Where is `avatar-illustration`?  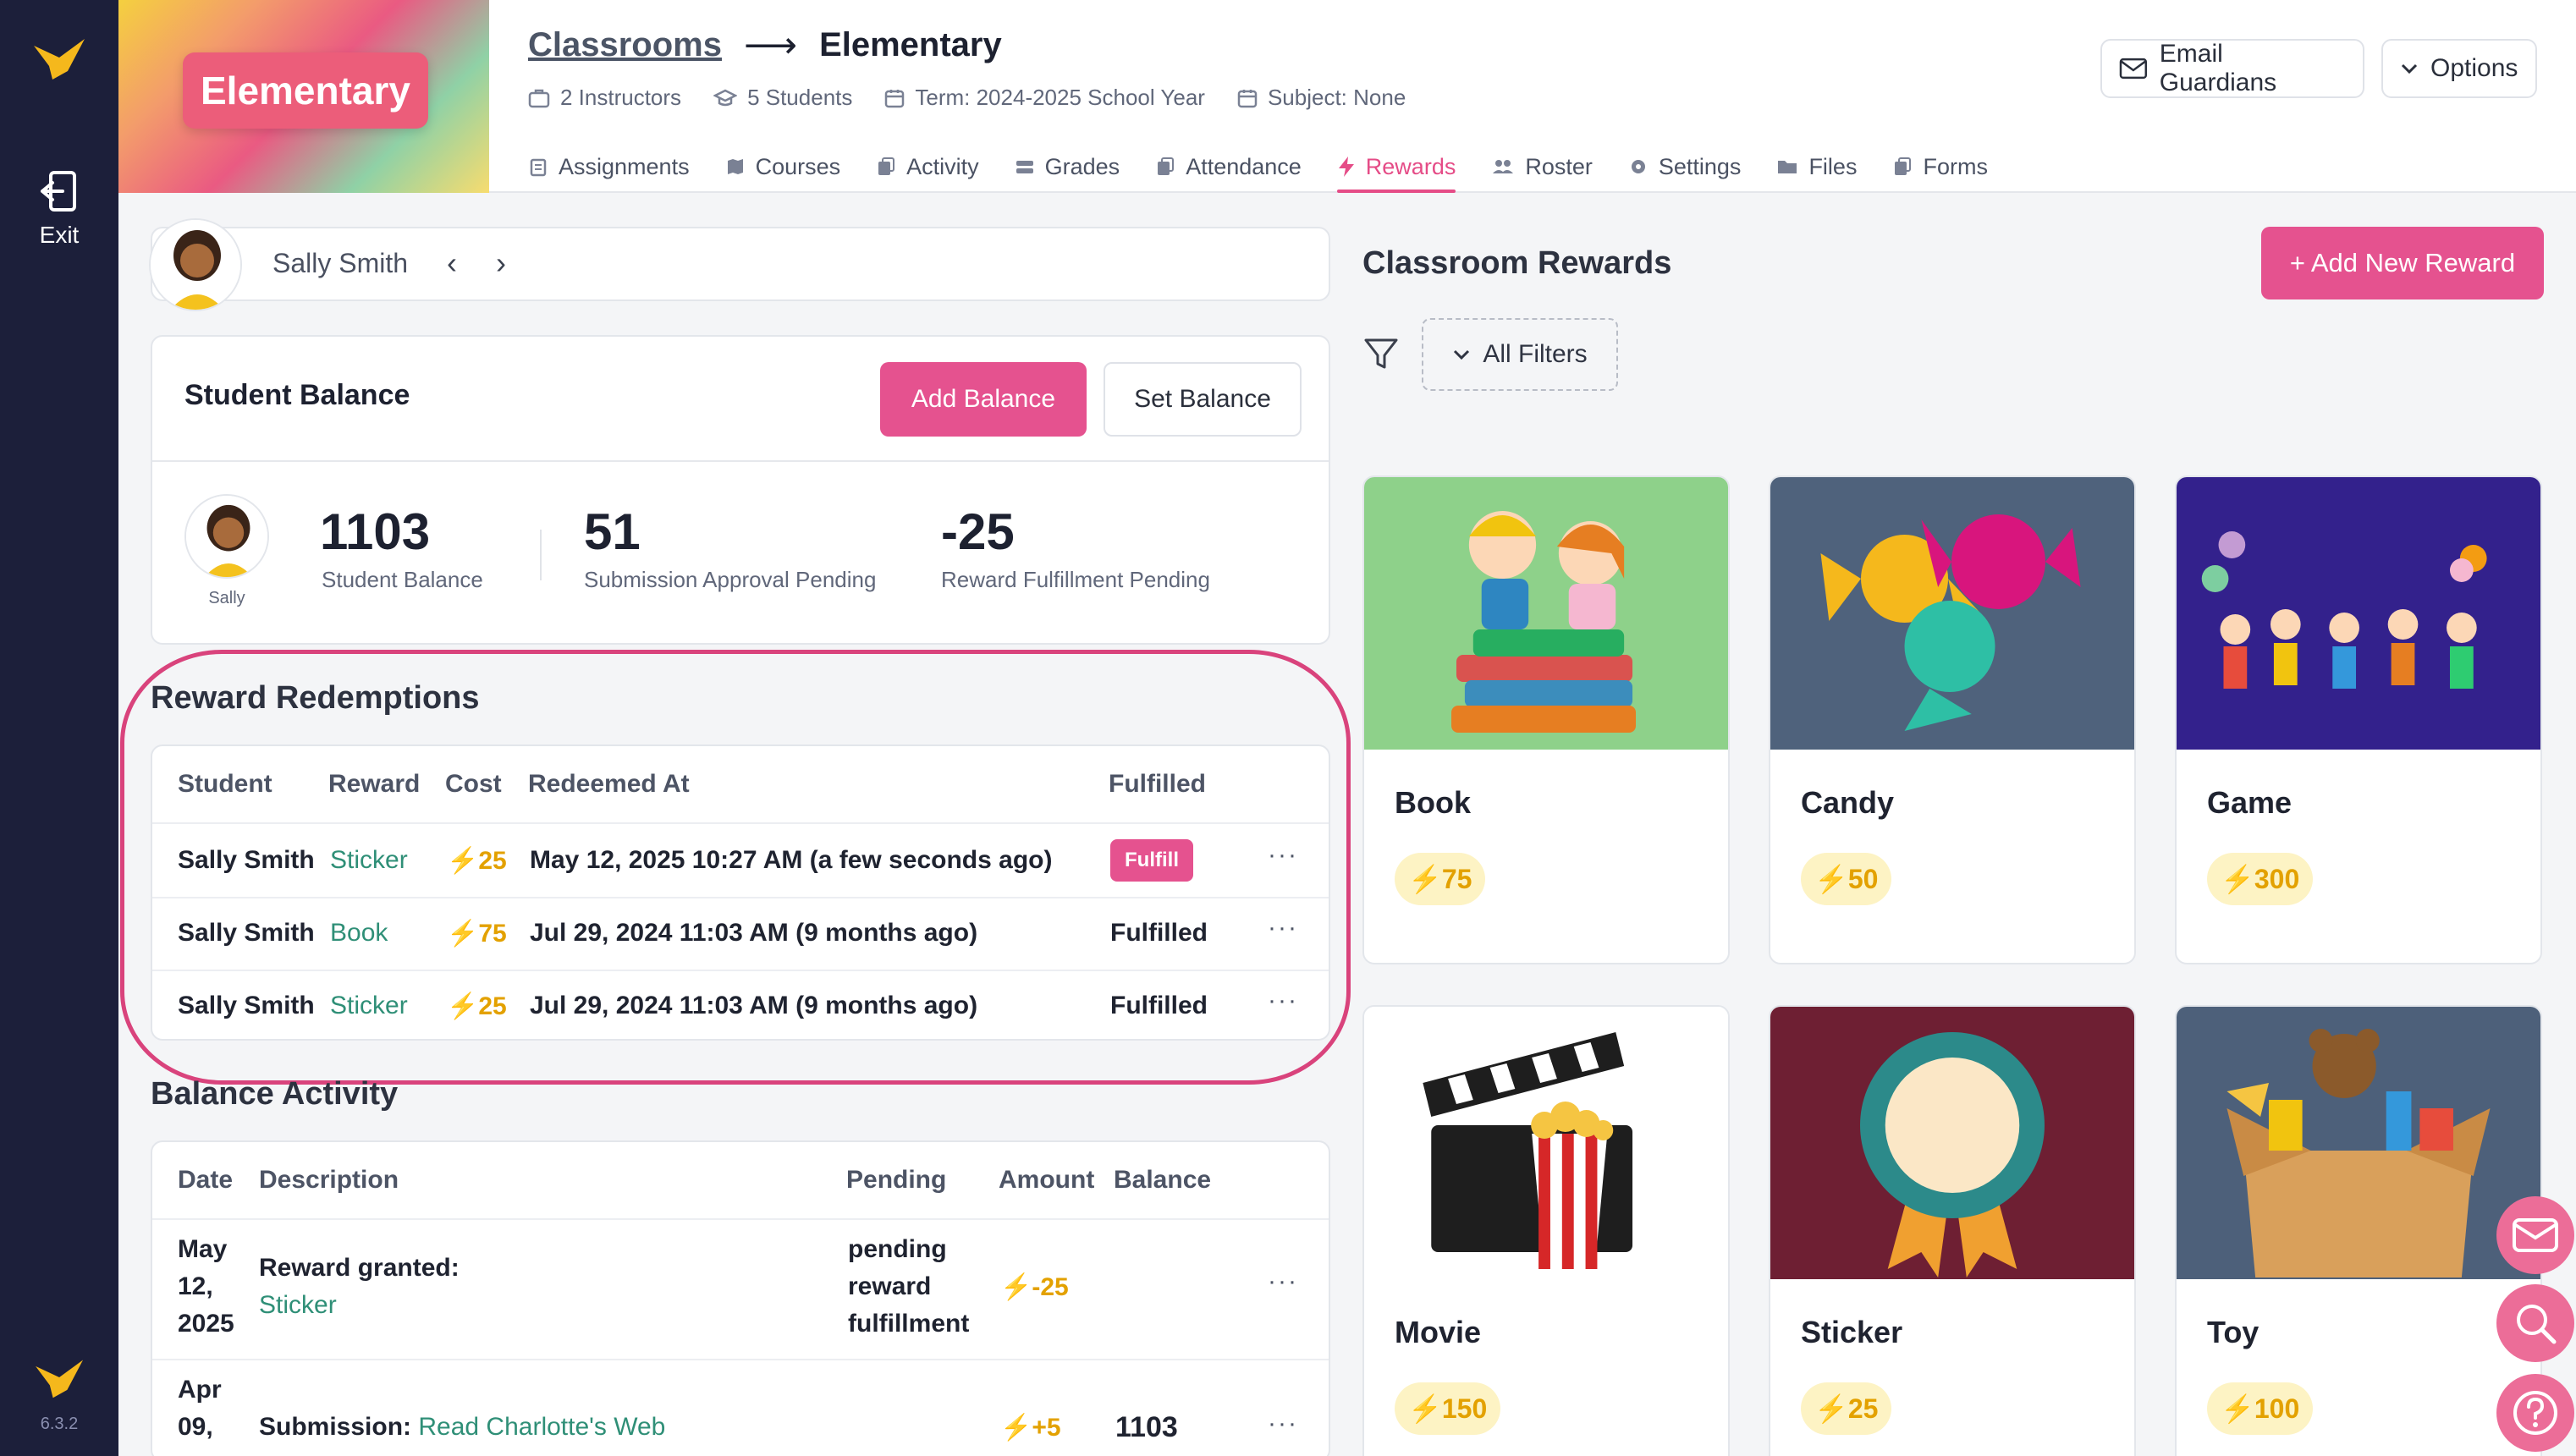
avatar-illustration is located at coordinates (195, 265).